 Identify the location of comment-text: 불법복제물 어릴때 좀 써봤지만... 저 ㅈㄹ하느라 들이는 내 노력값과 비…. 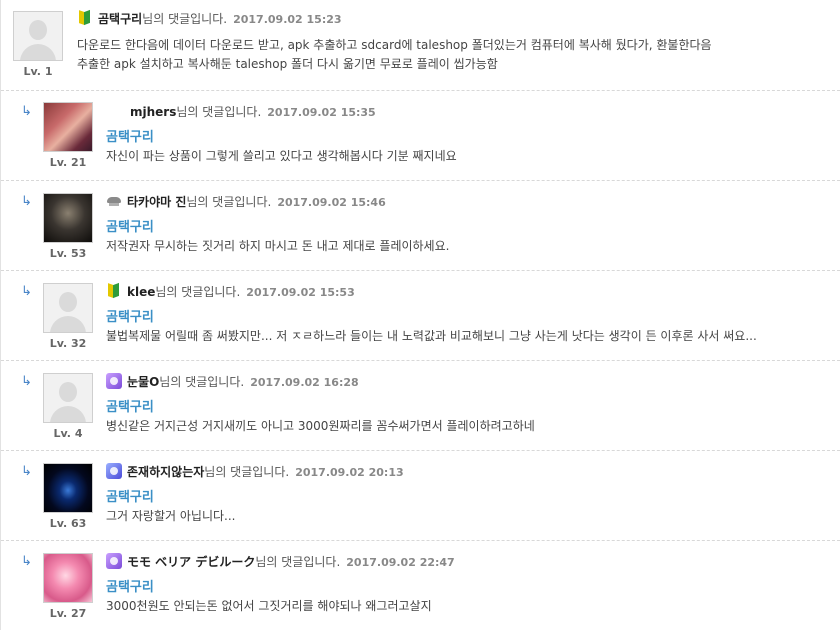
(431, 336).